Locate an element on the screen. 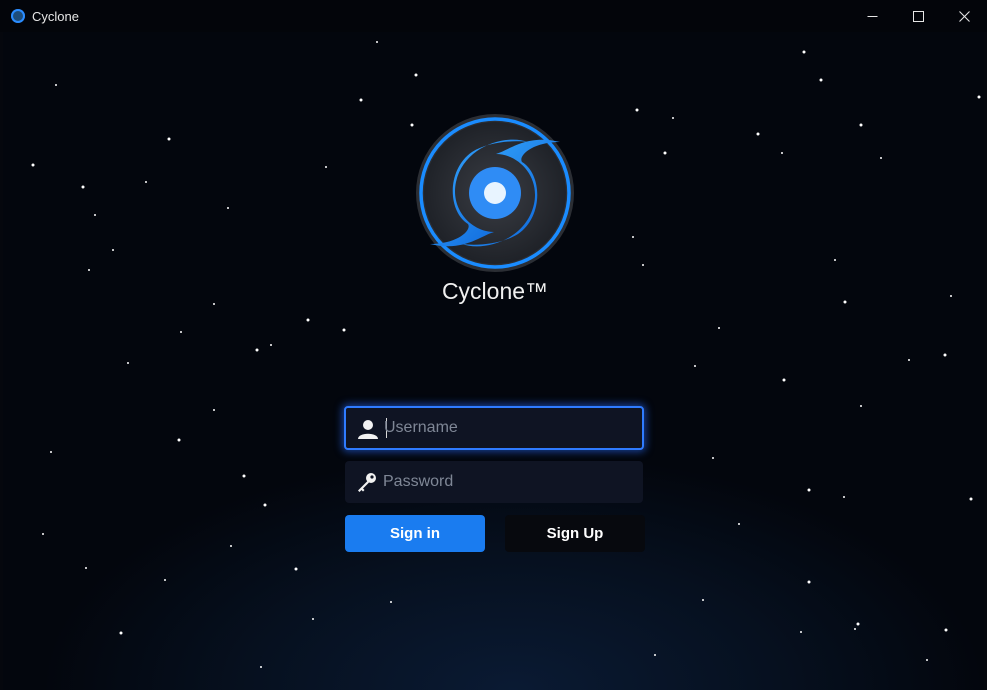 Image resolution: width=987 pixels, height=690 pixels. username-field is located at coordinates (494, 428).